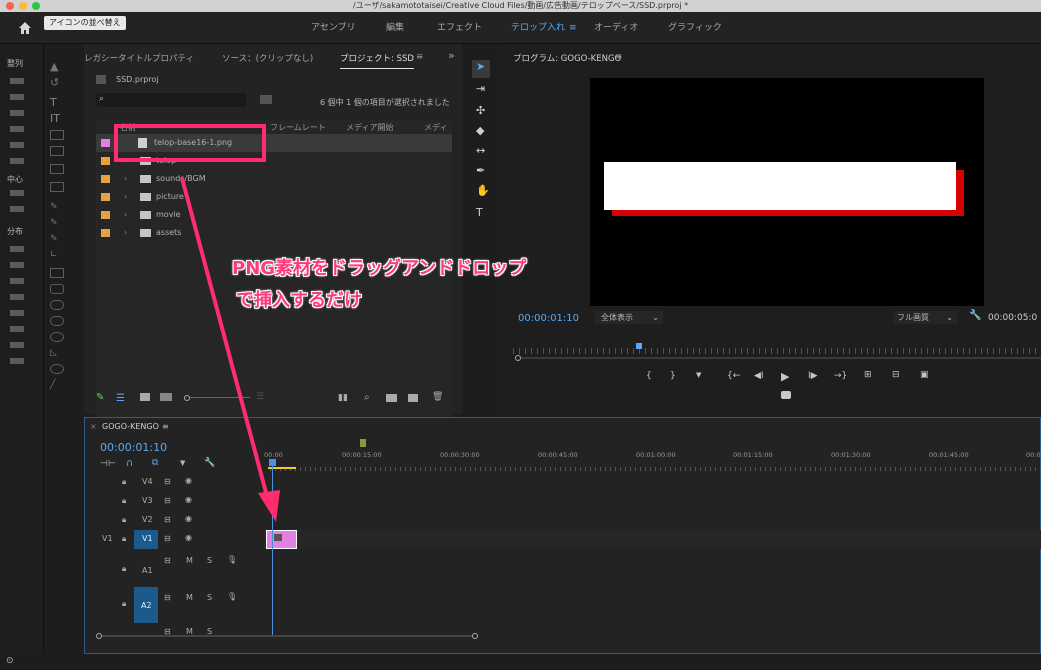  Describe the element at coordinates (379, 268) in the screenshot. I see `annotation-text-line1: PNG素材をドラッグアンドドロップ` at that location.